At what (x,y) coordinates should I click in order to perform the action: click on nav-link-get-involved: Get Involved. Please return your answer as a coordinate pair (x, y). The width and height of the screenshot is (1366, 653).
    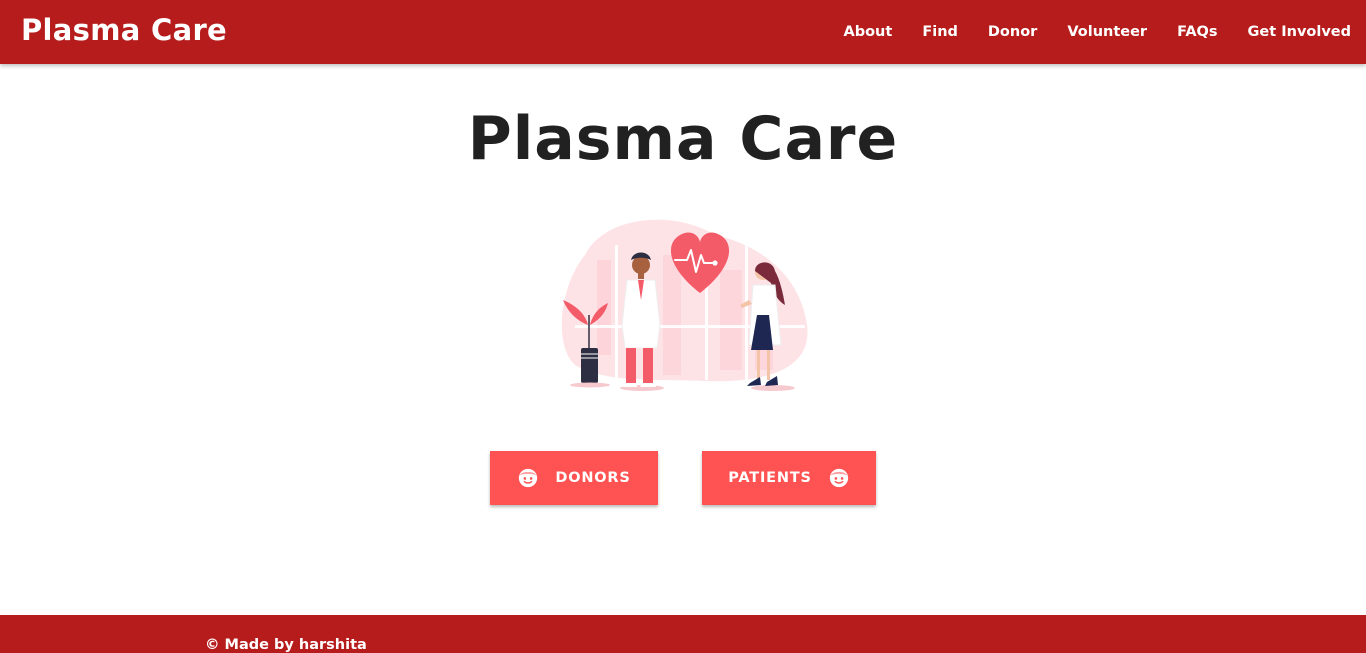
    Looking at the image, I should click on (1299, 32).